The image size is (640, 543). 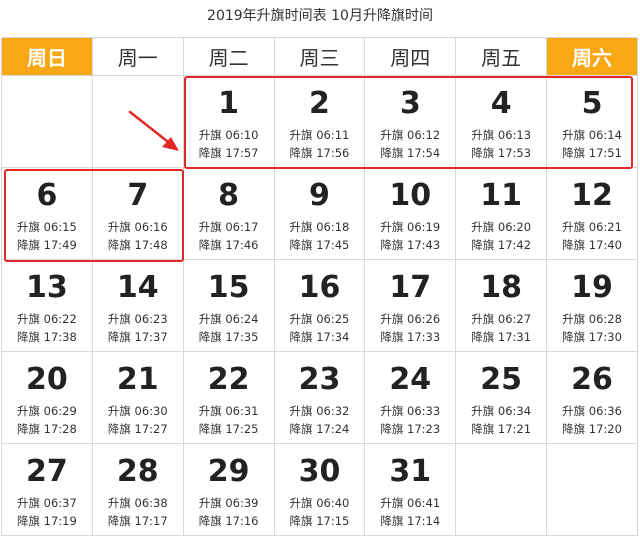 I want to click on highlight-box-week1, so click(x=408, y=122).